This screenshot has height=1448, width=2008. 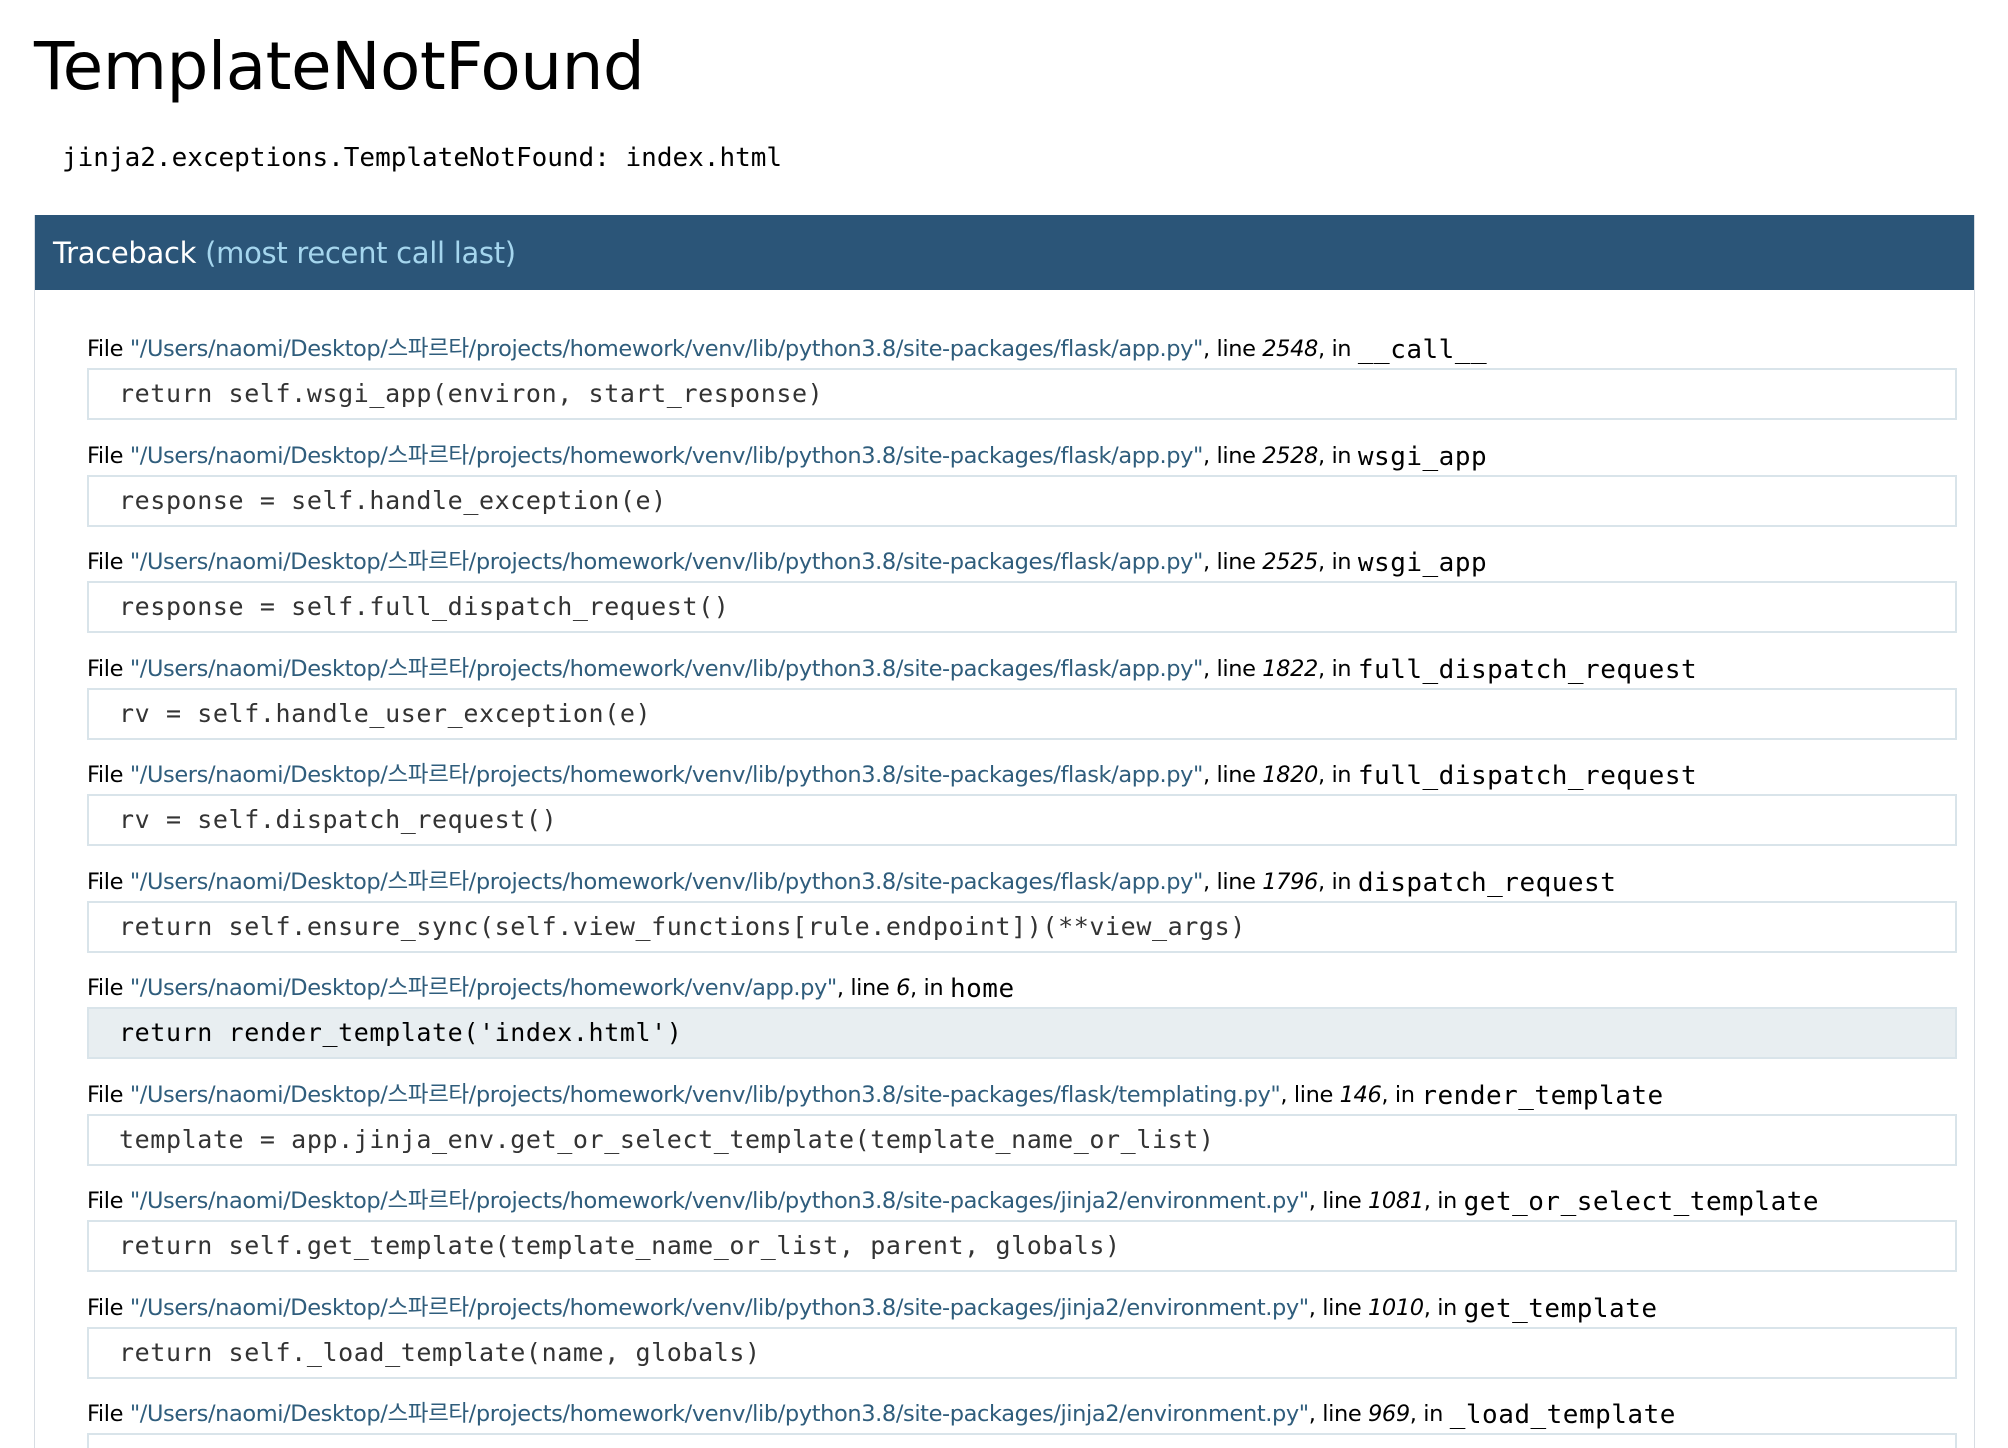 What do you see at coordinates (125, 252) in the screenshot?
I see `traceback-header-title: Traceback` at bounding box center [125, 252].